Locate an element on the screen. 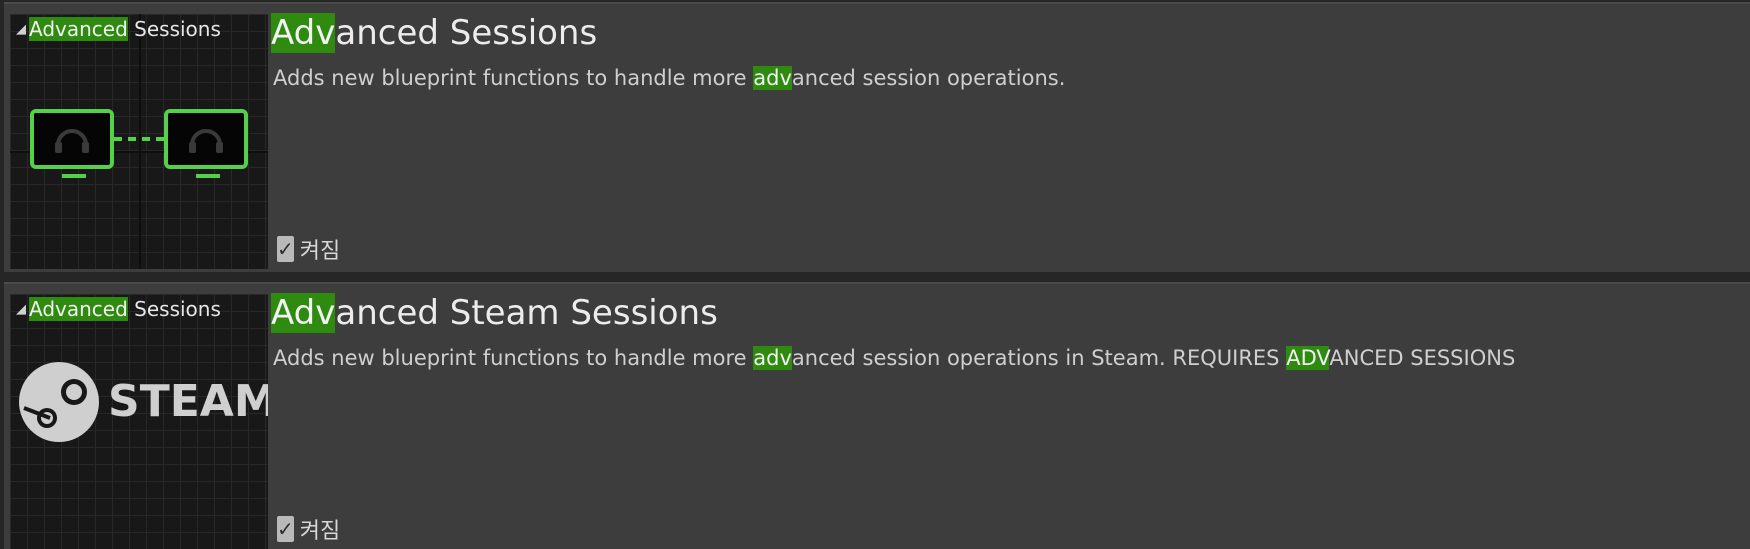  plugin-thumbnail: ◢ Advanced Sessions is located at coordinates (139, 141).